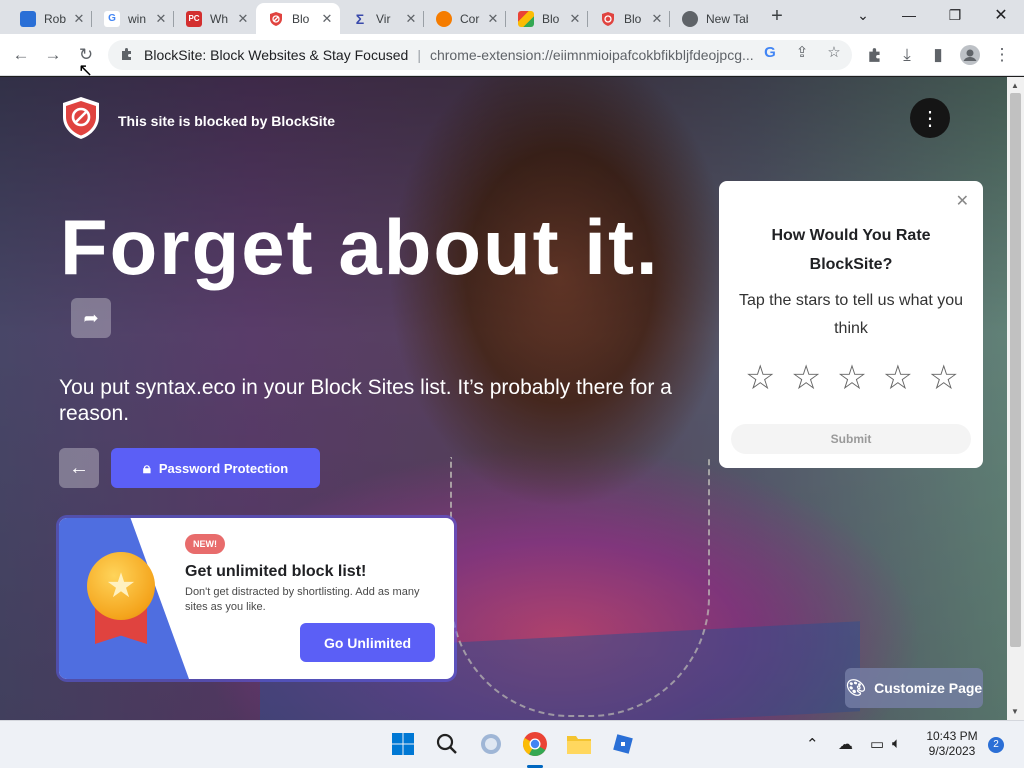 The width and height of the screenshot is (1024, 768). What do you see at coordinates (845, 744) in the screenshot?
I see `onedrive-cloud-icon: ☁` at bounding box center [845, 744].